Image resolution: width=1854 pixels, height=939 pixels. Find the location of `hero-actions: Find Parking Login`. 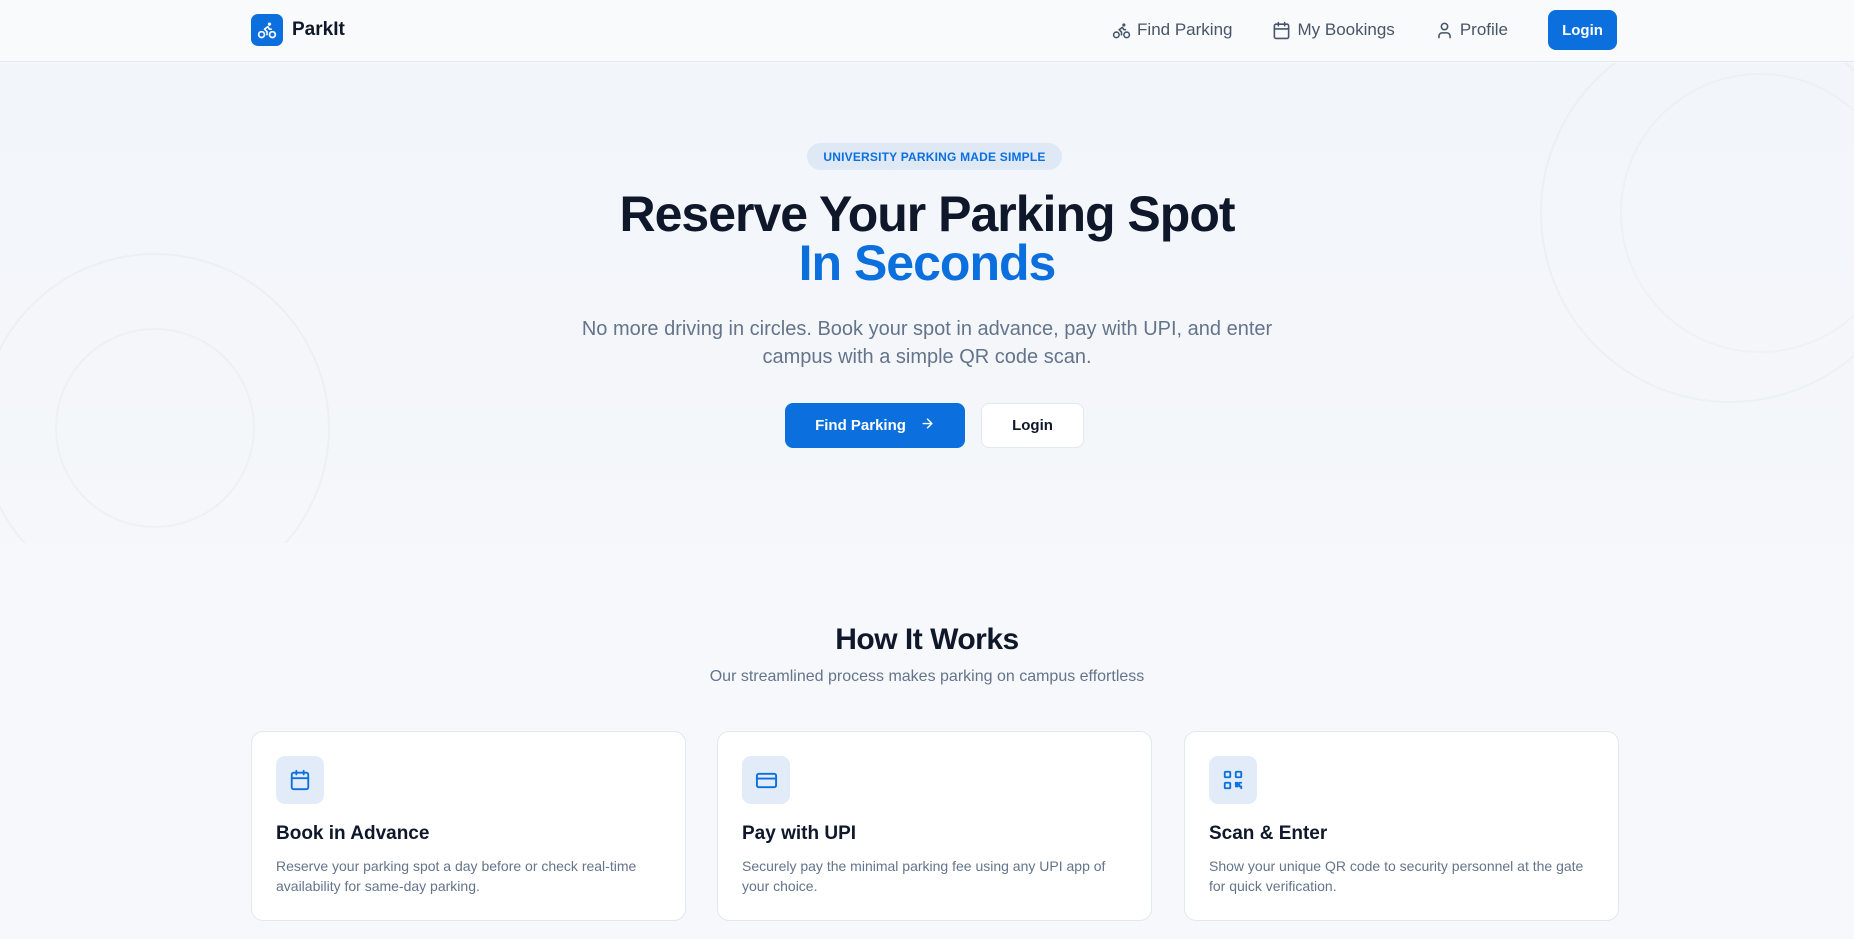

hero-actions: Find Parking Login is located at coordinates (934, 425).